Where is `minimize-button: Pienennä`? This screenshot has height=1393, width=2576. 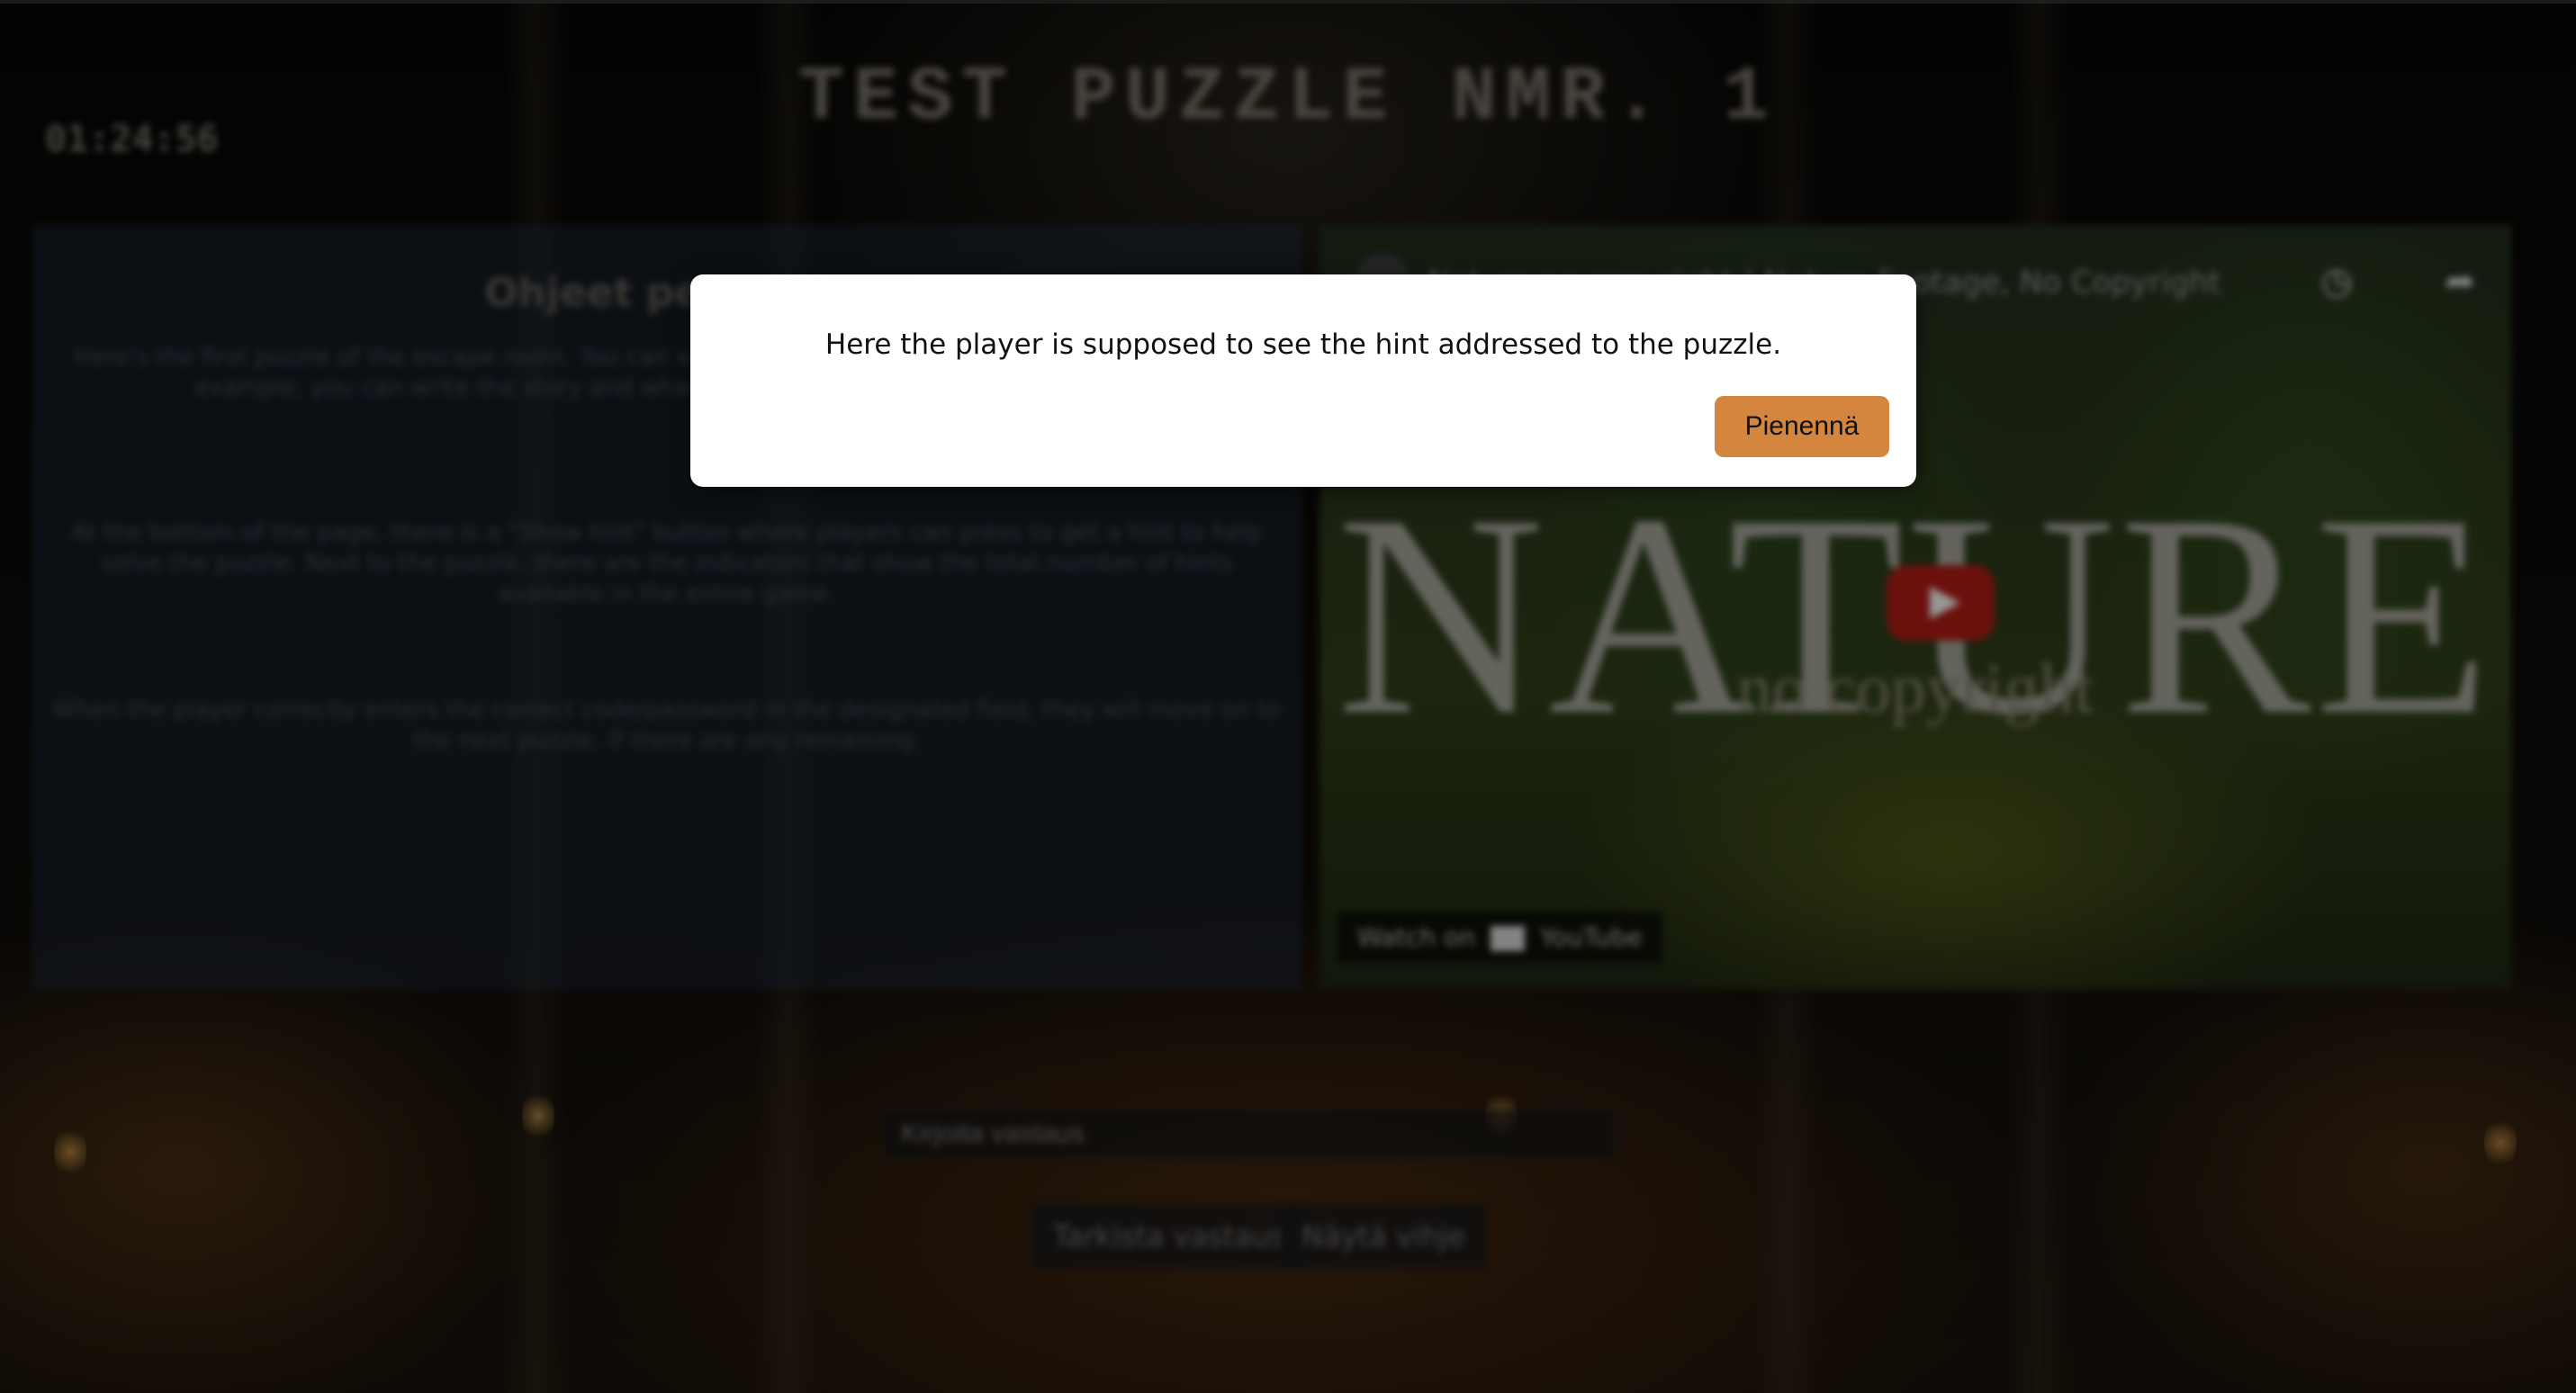 minimize-button: Pienennä is located at coordinates (1802, 426).